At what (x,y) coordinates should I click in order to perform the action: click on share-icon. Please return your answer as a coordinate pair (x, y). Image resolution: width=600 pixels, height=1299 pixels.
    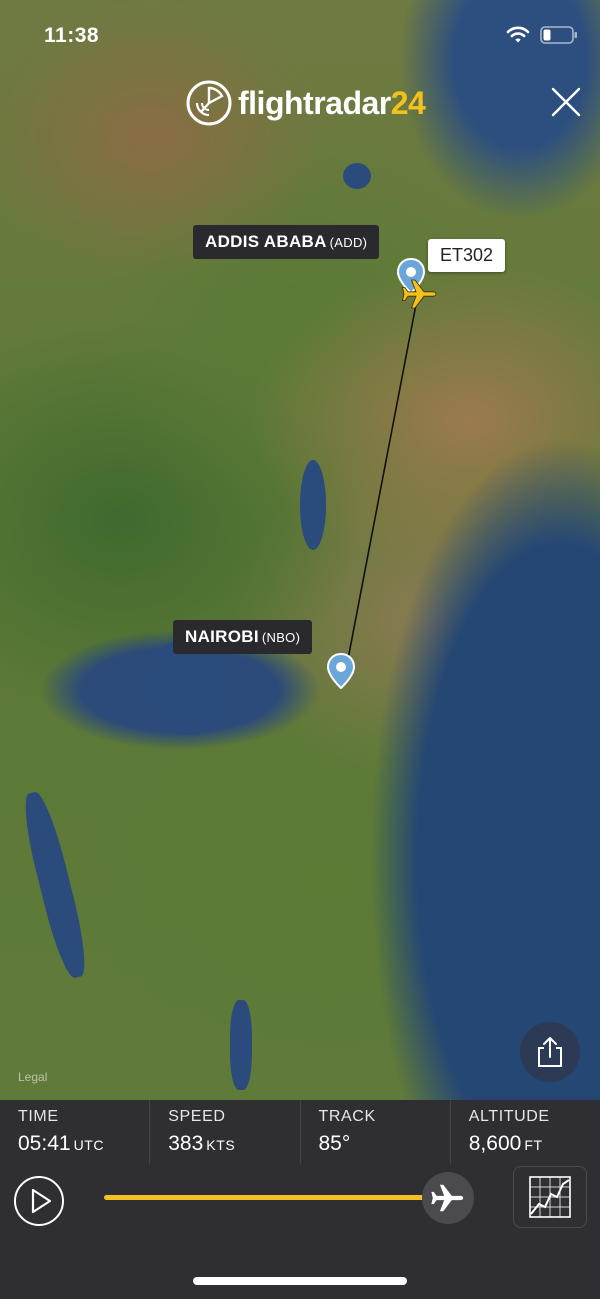
    Looking at the image, I should click on (550, 1052).